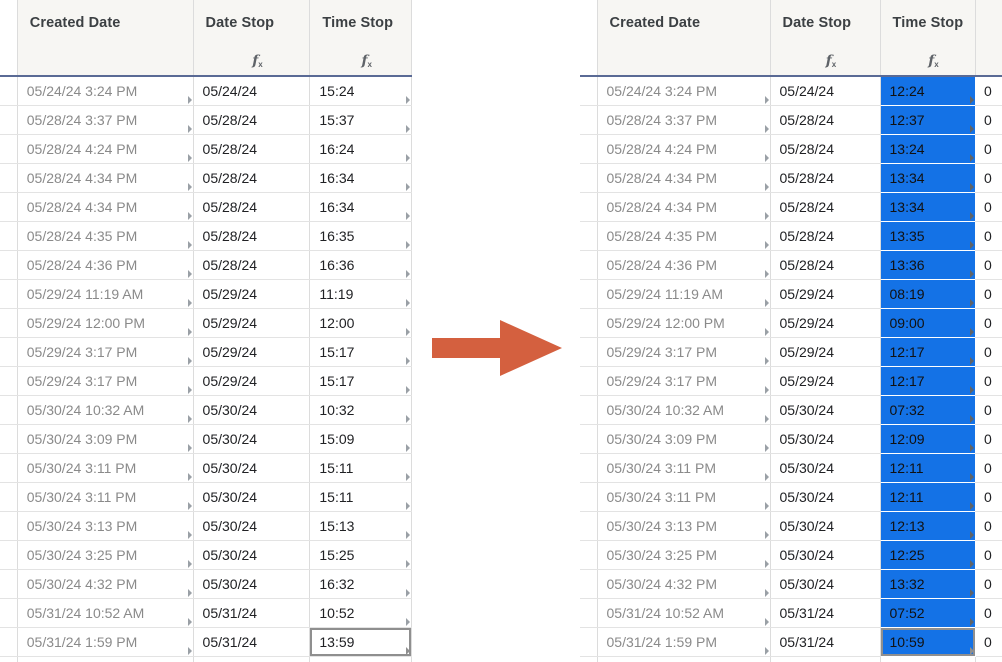  What do you see at coordinates (684, 439) in the screenshot?
I see `cell-created-date: 05/30/24 3:09 PM` at bounding box center [684, 439].